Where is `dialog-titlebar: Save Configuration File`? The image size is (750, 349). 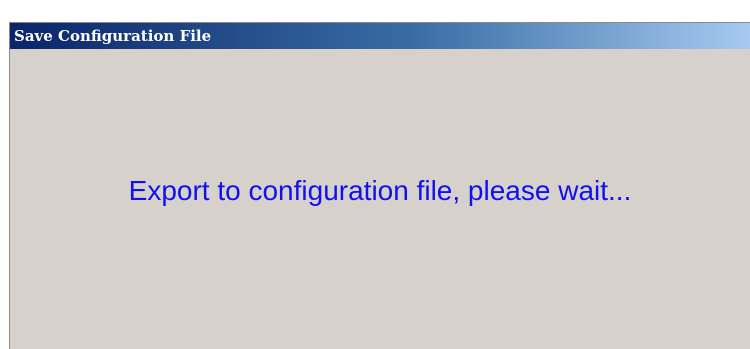 dialog-titlebar: Save Configuration File is located at coordinates (380, 36).